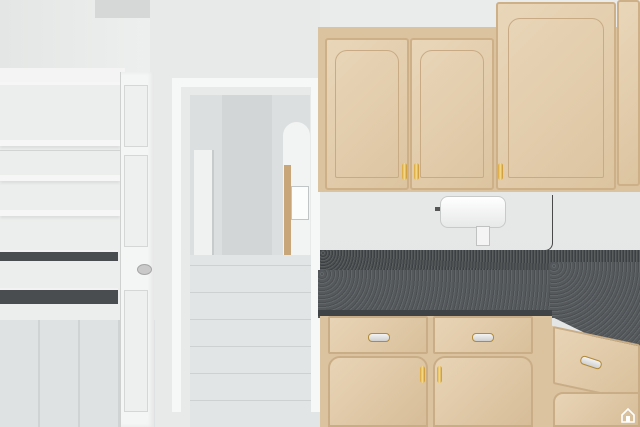  Describe the element at coordinates (628, 415) in the screenshot. I see `house-logo-icon` at that location.